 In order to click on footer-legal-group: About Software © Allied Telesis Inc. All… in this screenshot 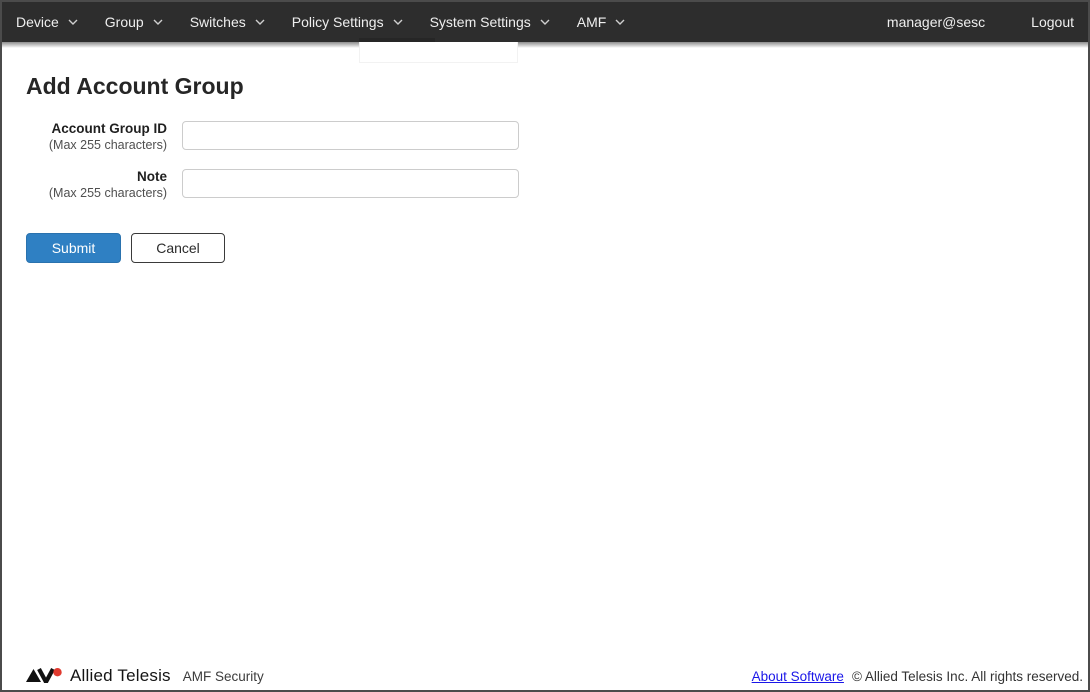, I will do `click(917, 676)`.